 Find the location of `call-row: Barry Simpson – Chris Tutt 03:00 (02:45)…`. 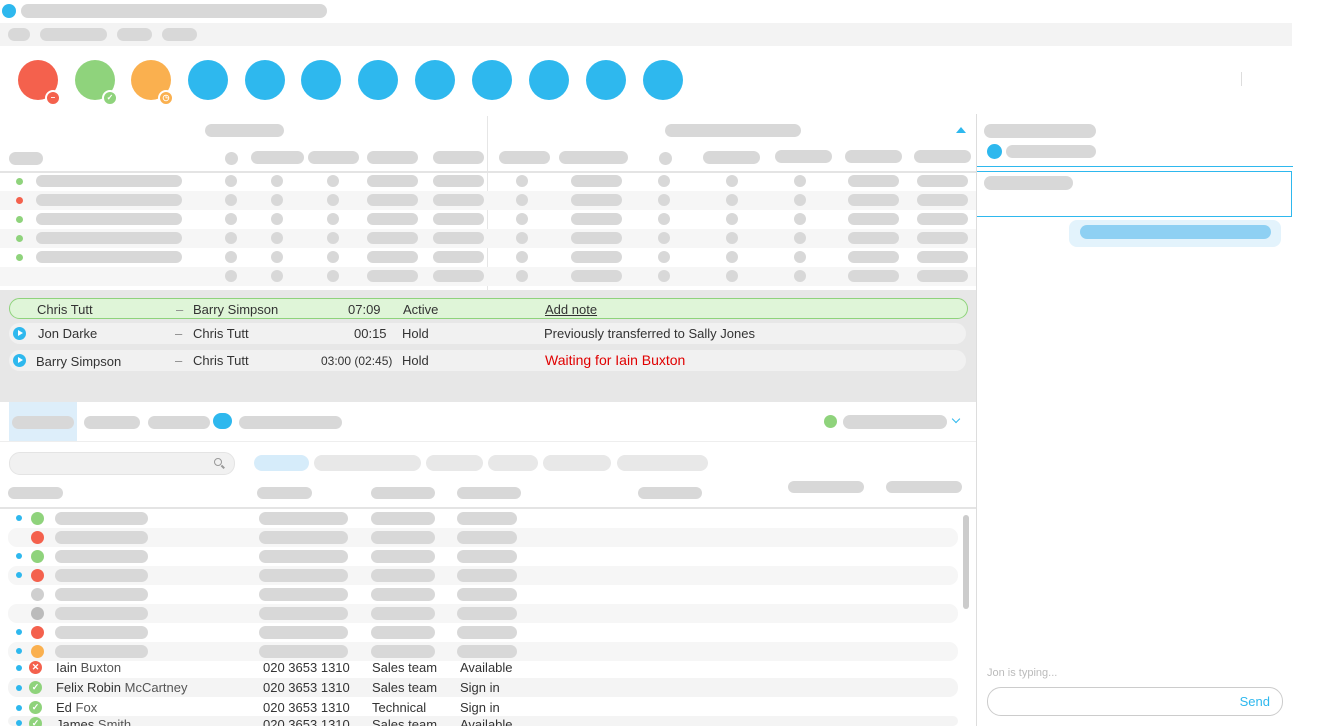

call-row: Barry Simpson – Chris Tutt 03:00 (02:45)… is located at coordinates (487, 360).